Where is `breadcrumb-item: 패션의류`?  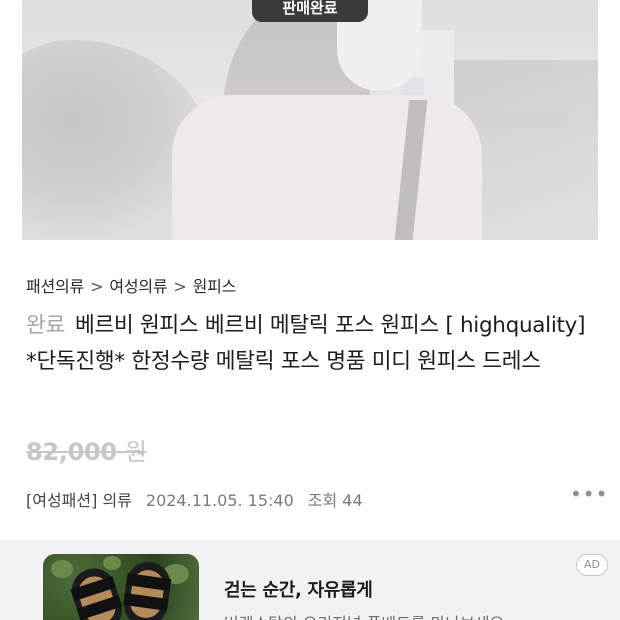
breadcrumb-item: 패션의류 is located at coordinates (55, 285).